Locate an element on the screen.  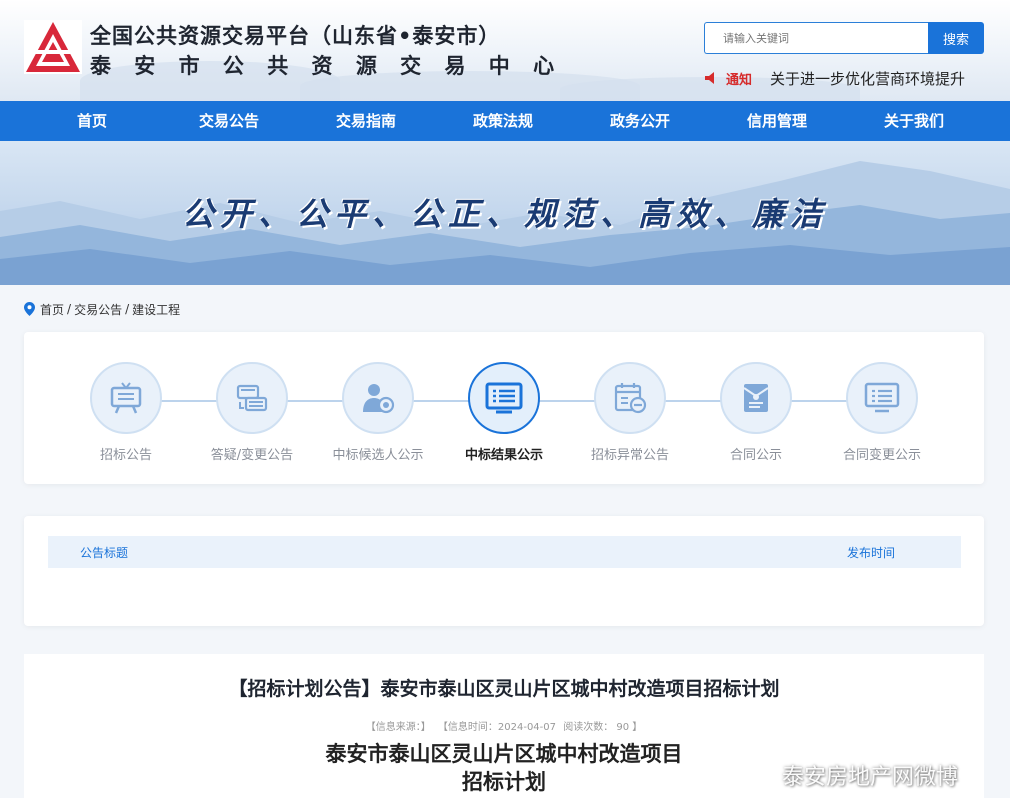
category-label: 合同变更公示 is located at coordinates (881, 455).